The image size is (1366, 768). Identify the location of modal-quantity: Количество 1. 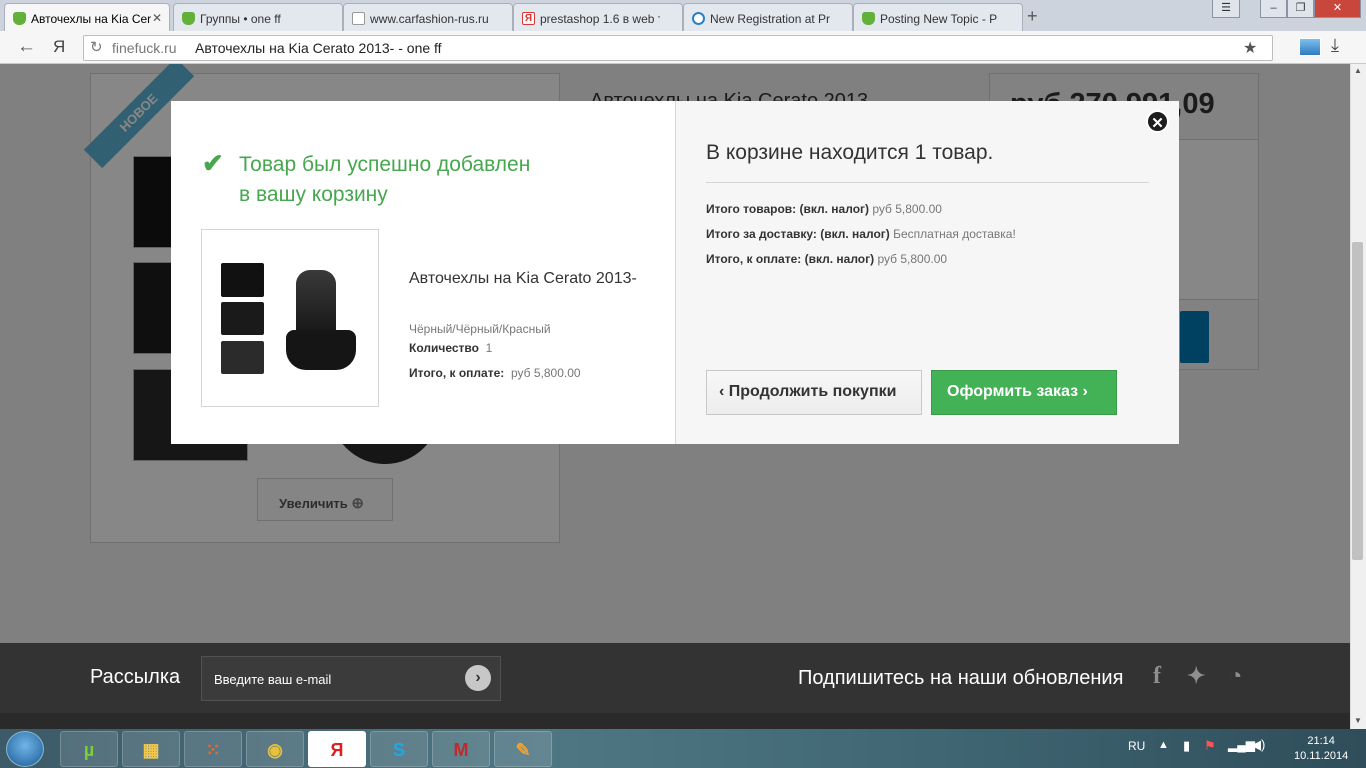
(450, 348).